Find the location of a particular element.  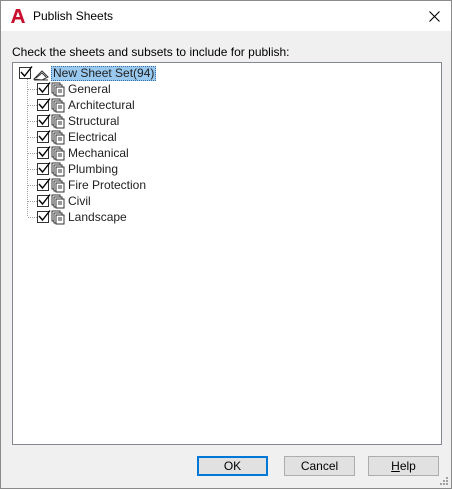

tree-root-node: New Sheet Set(94) is located at coordinates (88, 73).